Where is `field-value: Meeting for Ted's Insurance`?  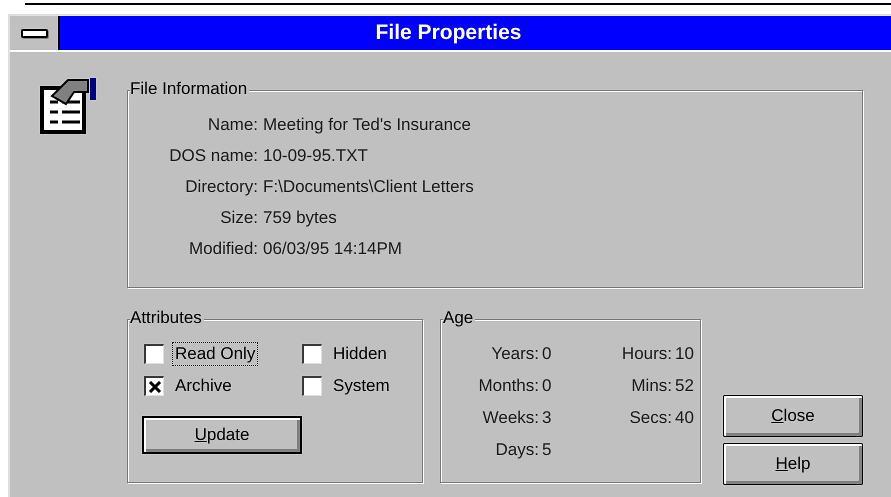
field-value: Meeting for Ted's Insurance is located at coordinates (367, 125).